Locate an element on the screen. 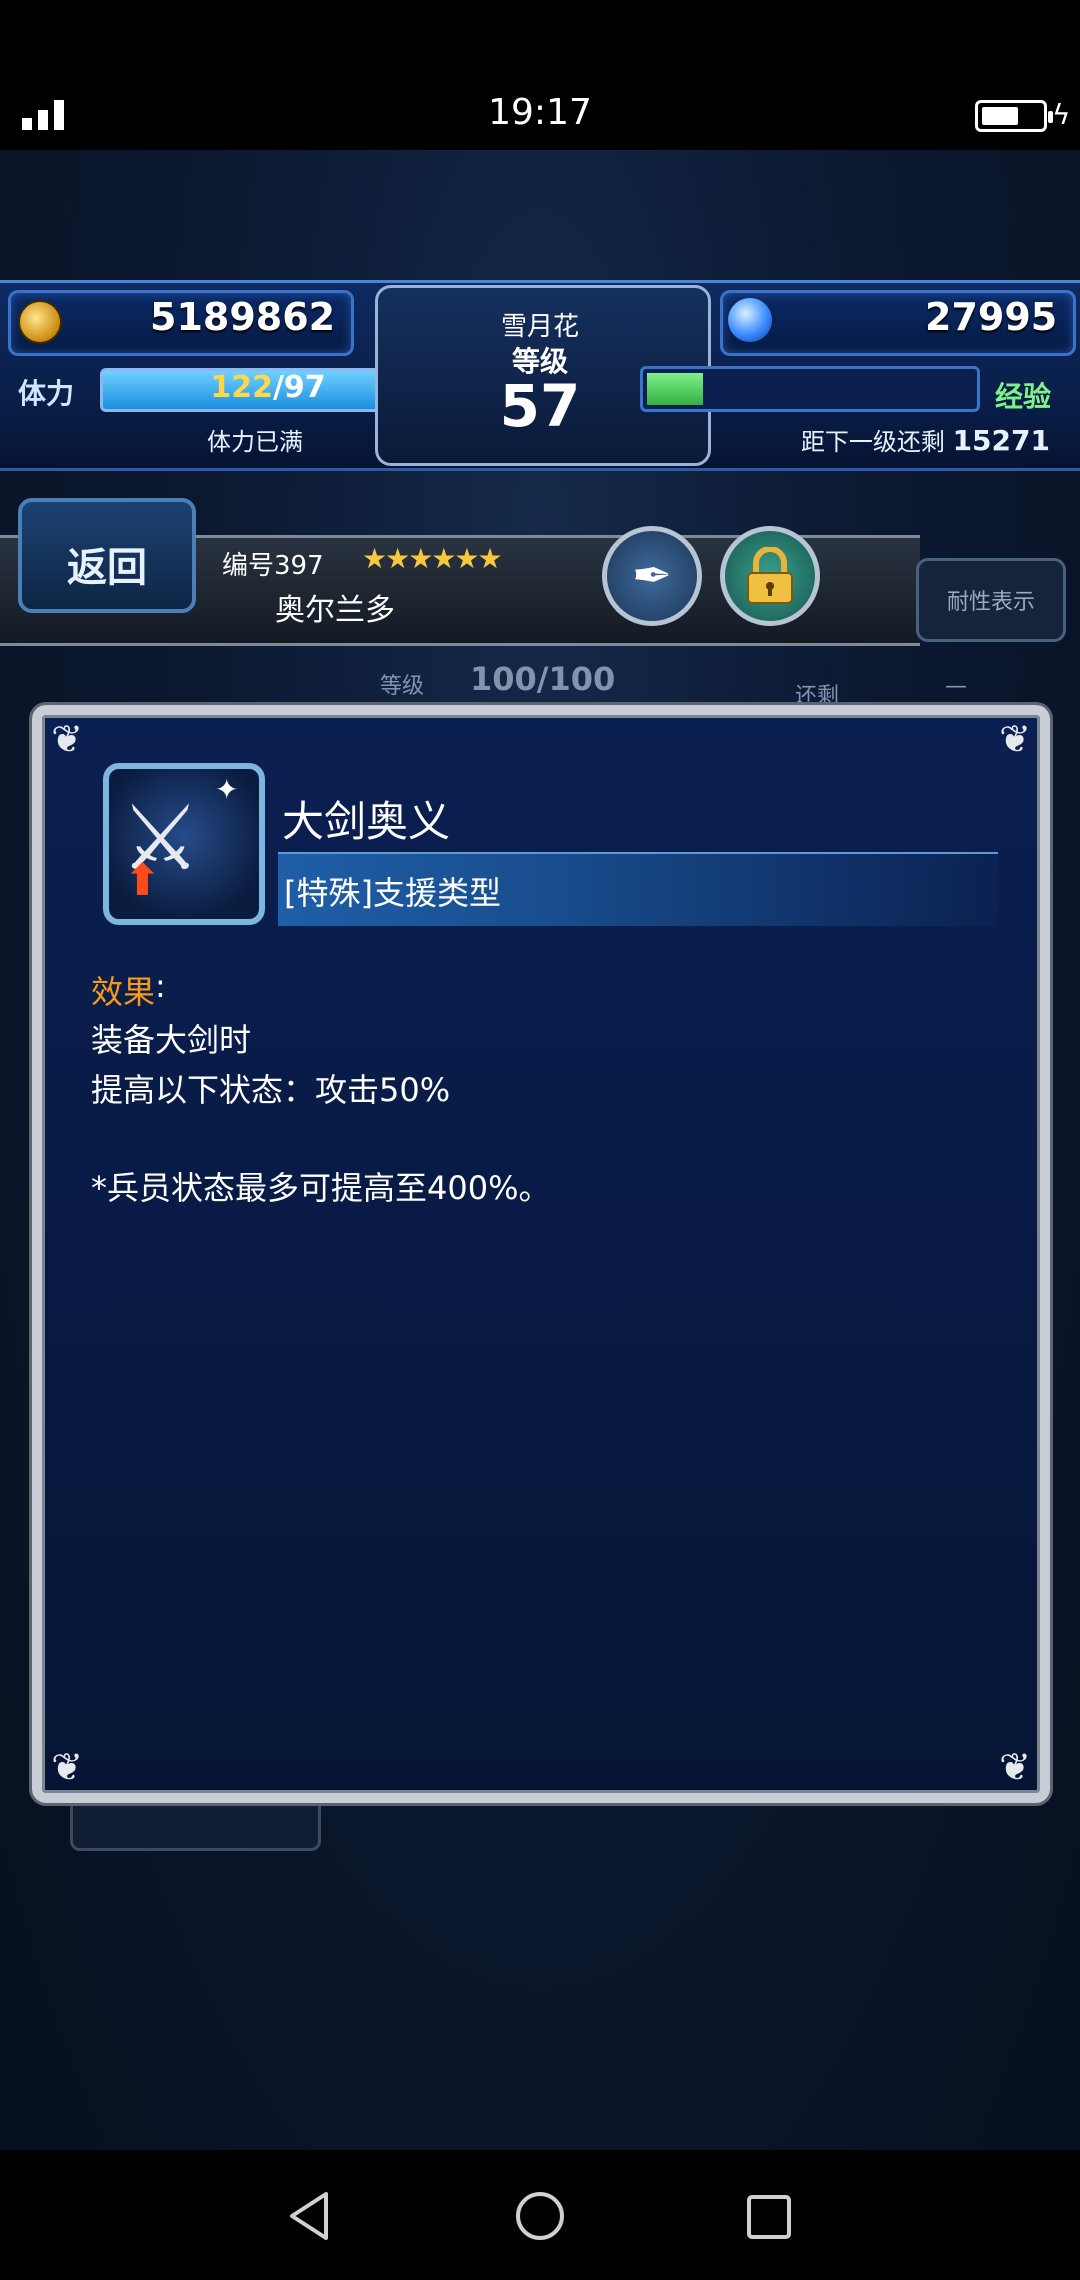 The height and width of the screenshot is (2280, 1080). exp-label: 经验 is located at coordinates (1023, 396).